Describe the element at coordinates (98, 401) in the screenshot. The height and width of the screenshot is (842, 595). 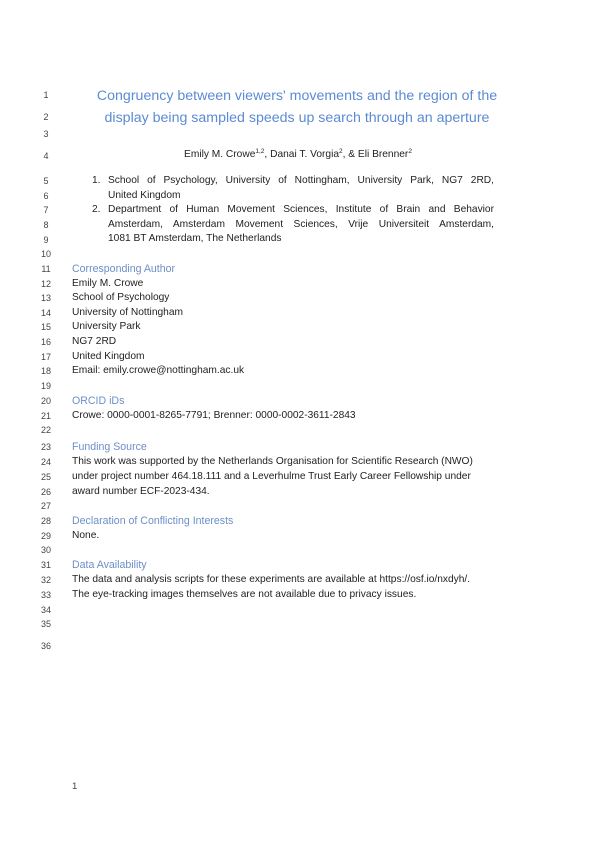
I see `orcid-heading: ORCID iDs` at that location.